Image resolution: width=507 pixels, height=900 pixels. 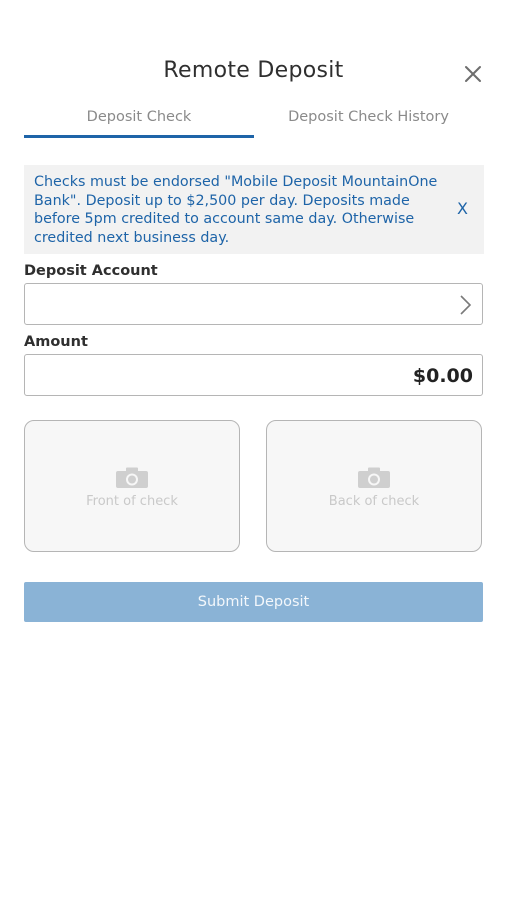 What do you see at coordinates (374, 501) in the screenshot?
I see `back-of-check-label: Back of check` at bounding box center [374, 501].